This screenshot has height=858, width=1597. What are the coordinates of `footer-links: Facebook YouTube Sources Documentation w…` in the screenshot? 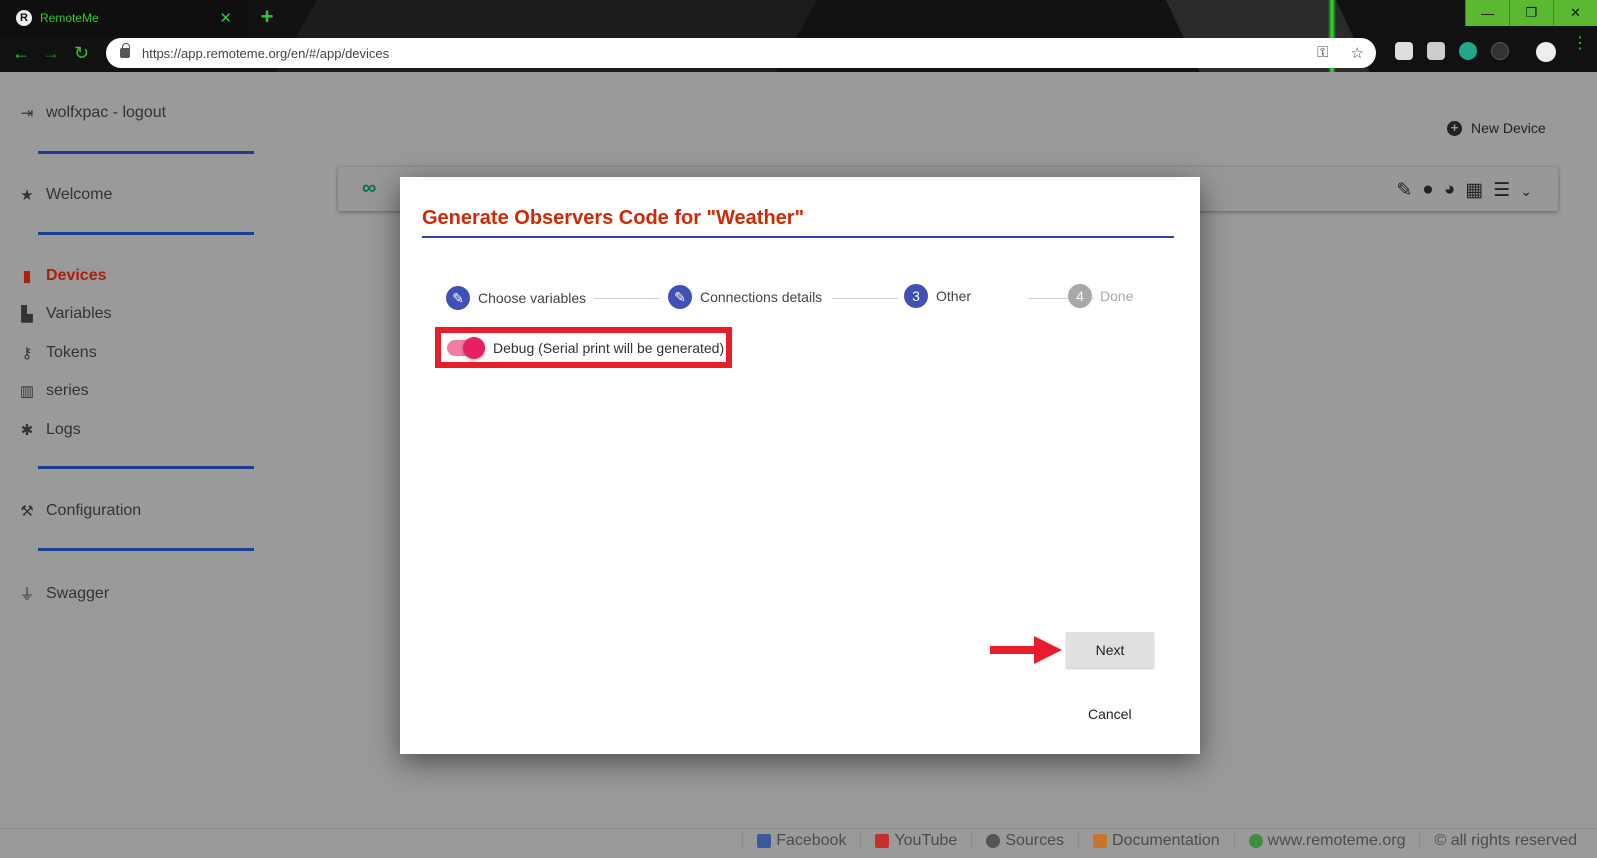 It's located at (1166, 841).